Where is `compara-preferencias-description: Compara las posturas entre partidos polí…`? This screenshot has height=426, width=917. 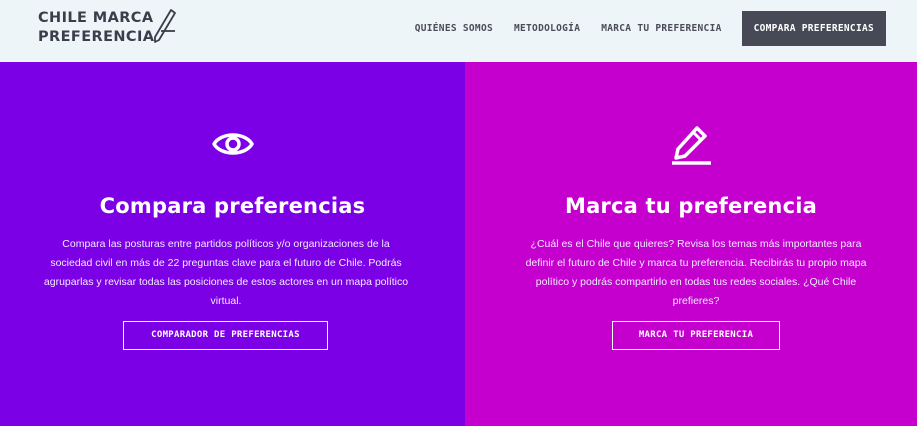
compara-preferencias-description: Compara las posturas entre partidos polí… is located at coordinates (226, 272).